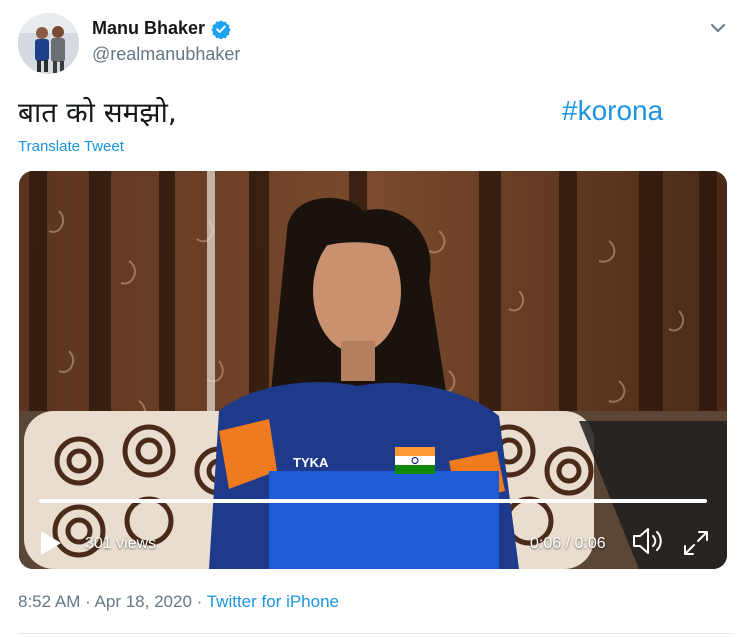 This screenshot has width=750, height=637. I want to click on author-avatar, so click(48, 43).